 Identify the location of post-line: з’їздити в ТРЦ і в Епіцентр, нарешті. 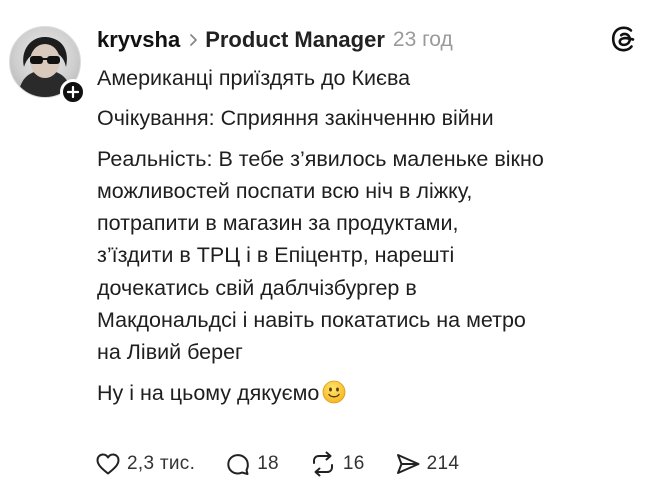
(276, 255).